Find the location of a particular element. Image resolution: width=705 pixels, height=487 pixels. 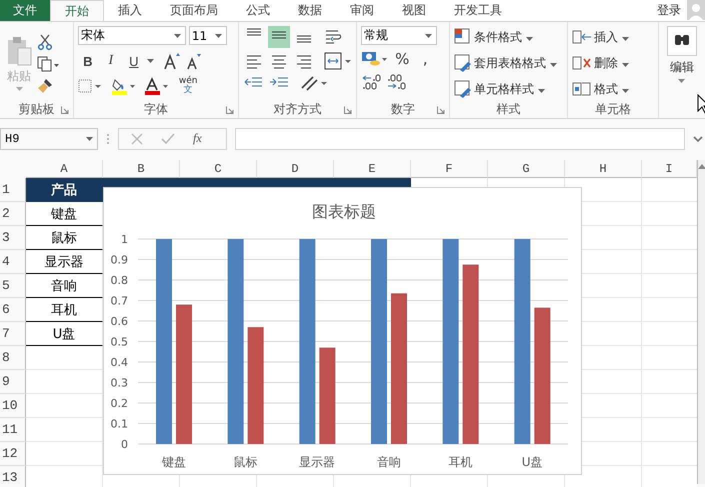

header-cell: 产品 is located at coordinates (64, 190).